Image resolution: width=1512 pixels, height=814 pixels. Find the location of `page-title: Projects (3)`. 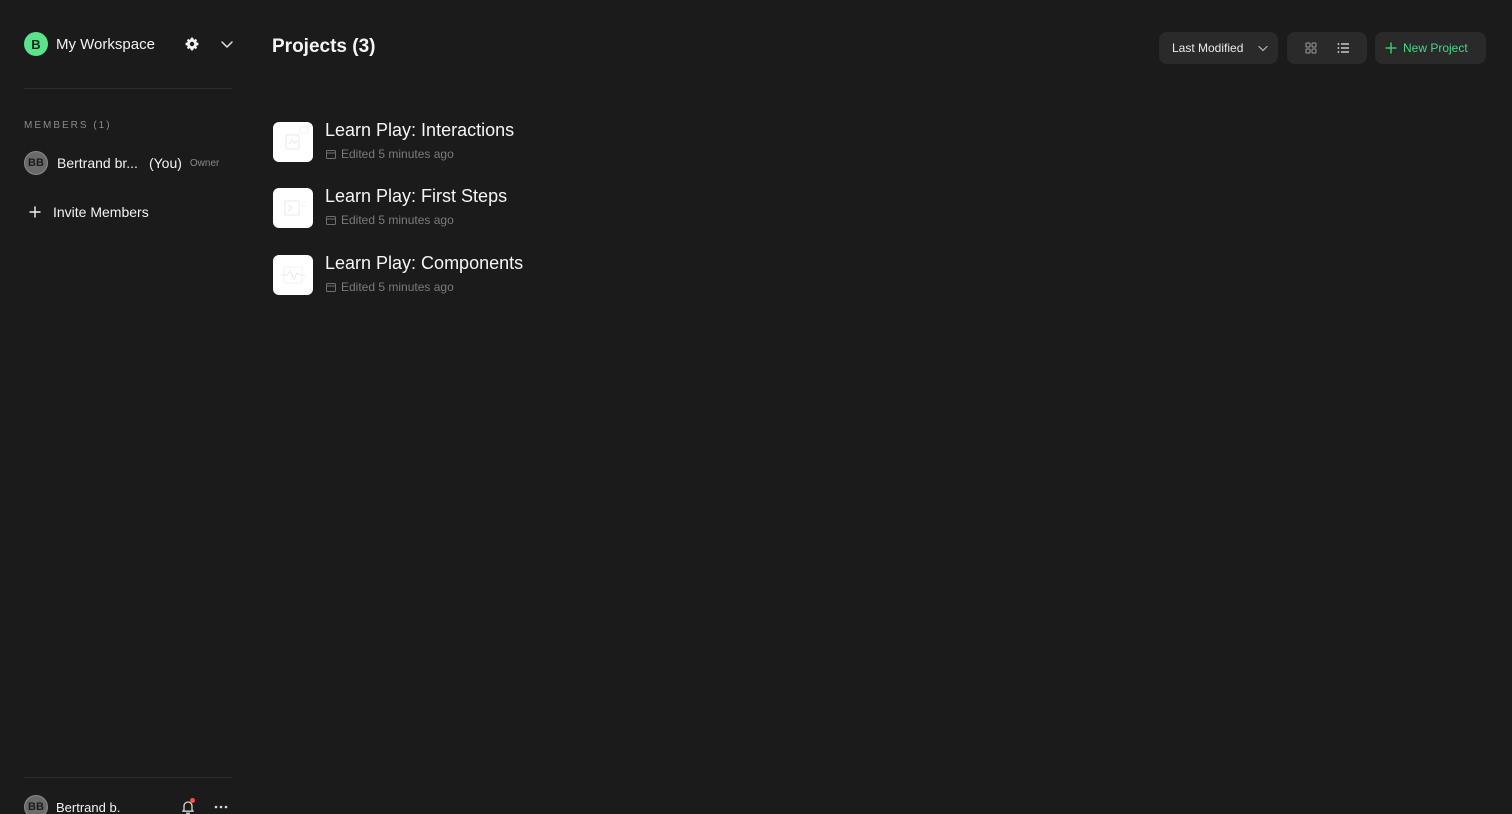

page-title: Projects (3) is located at coordinates (324, 46).